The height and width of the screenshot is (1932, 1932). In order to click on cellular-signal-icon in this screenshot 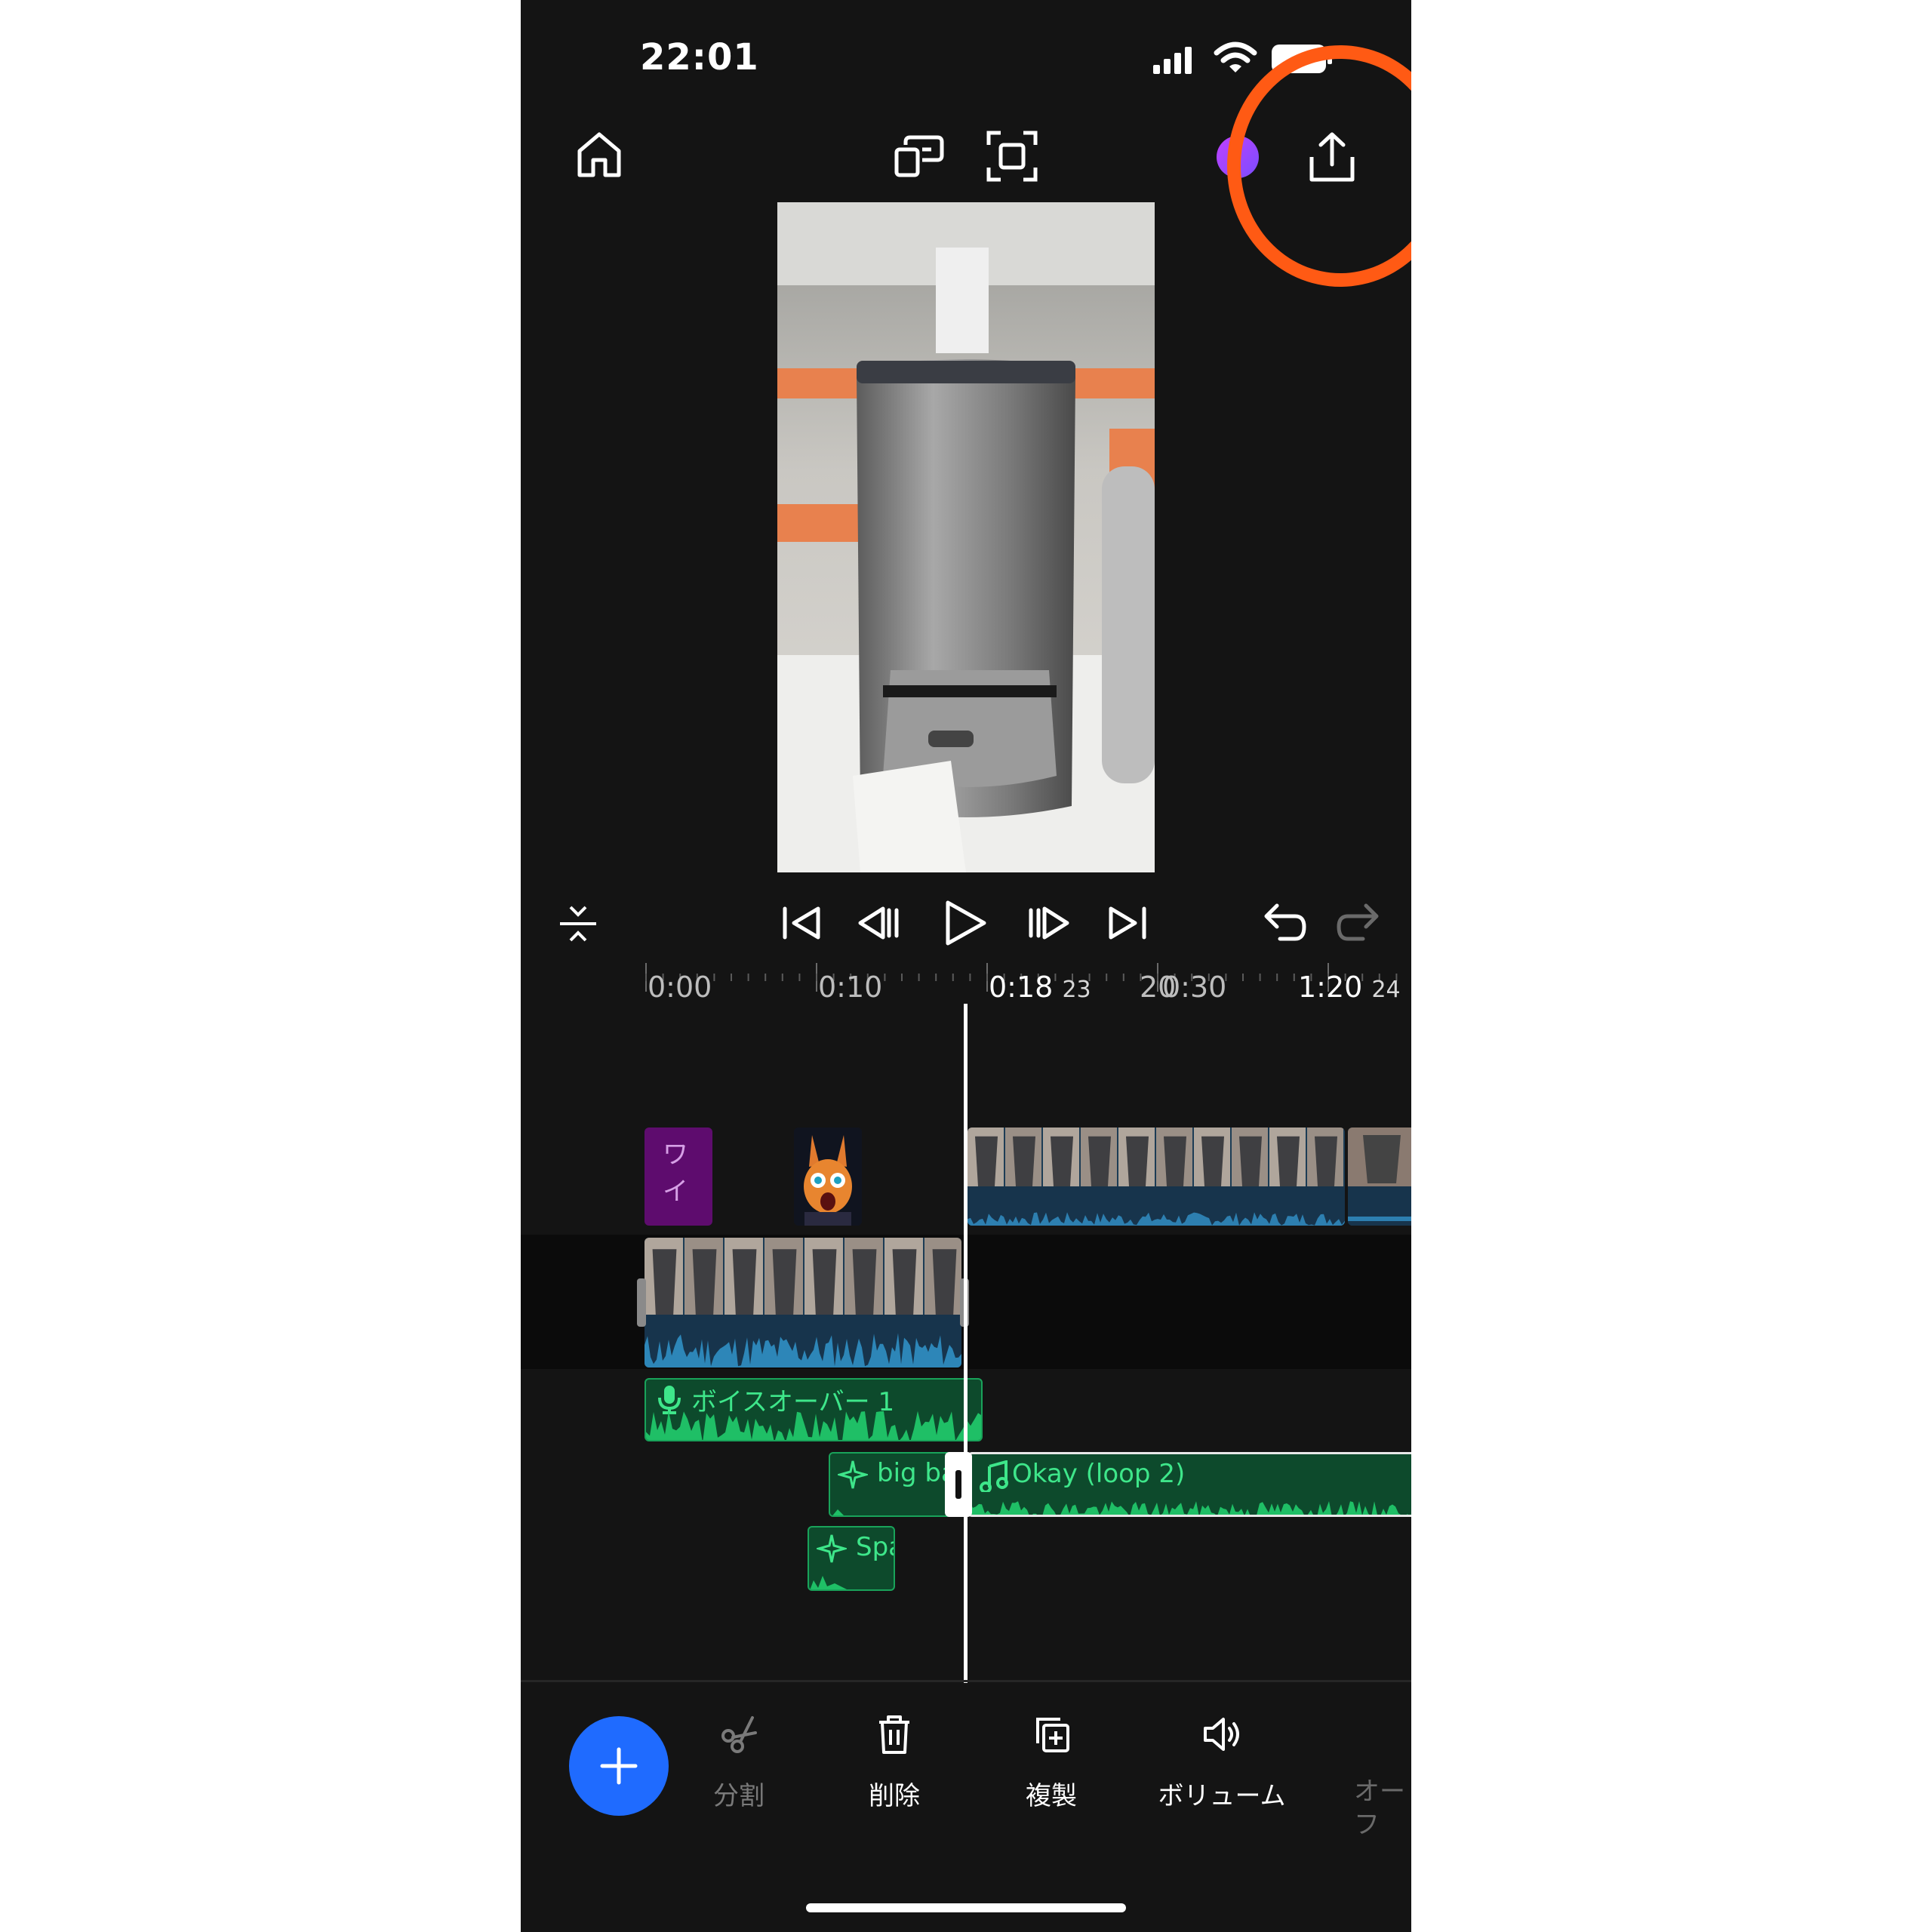, I will do `click(1172, 60)`.